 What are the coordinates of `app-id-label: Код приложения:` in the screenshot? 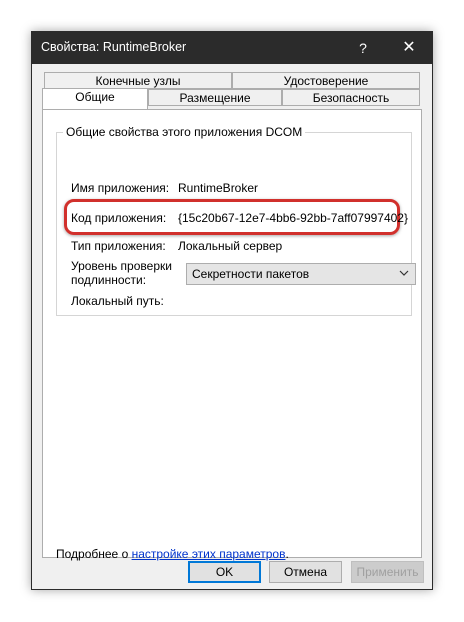 It's located at (119, 218).